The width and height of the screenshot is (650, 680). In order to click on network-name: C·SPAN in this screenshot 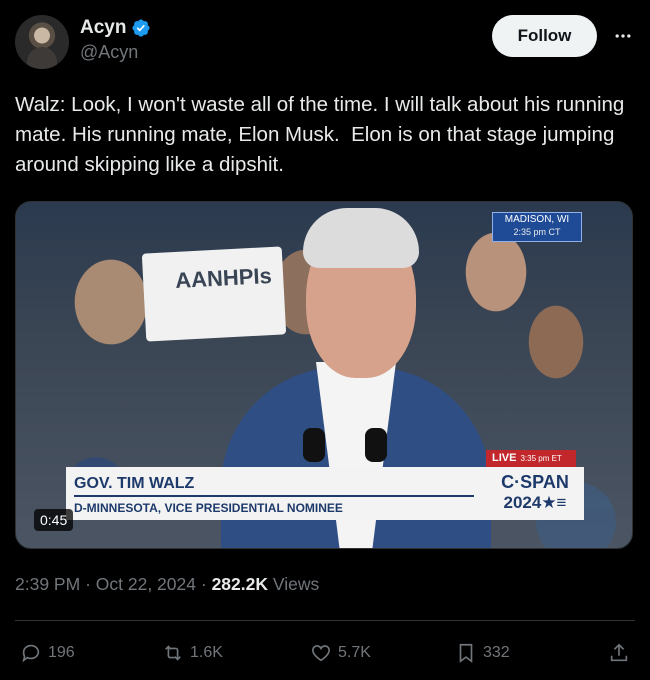, I will do `click(535, 482)`.